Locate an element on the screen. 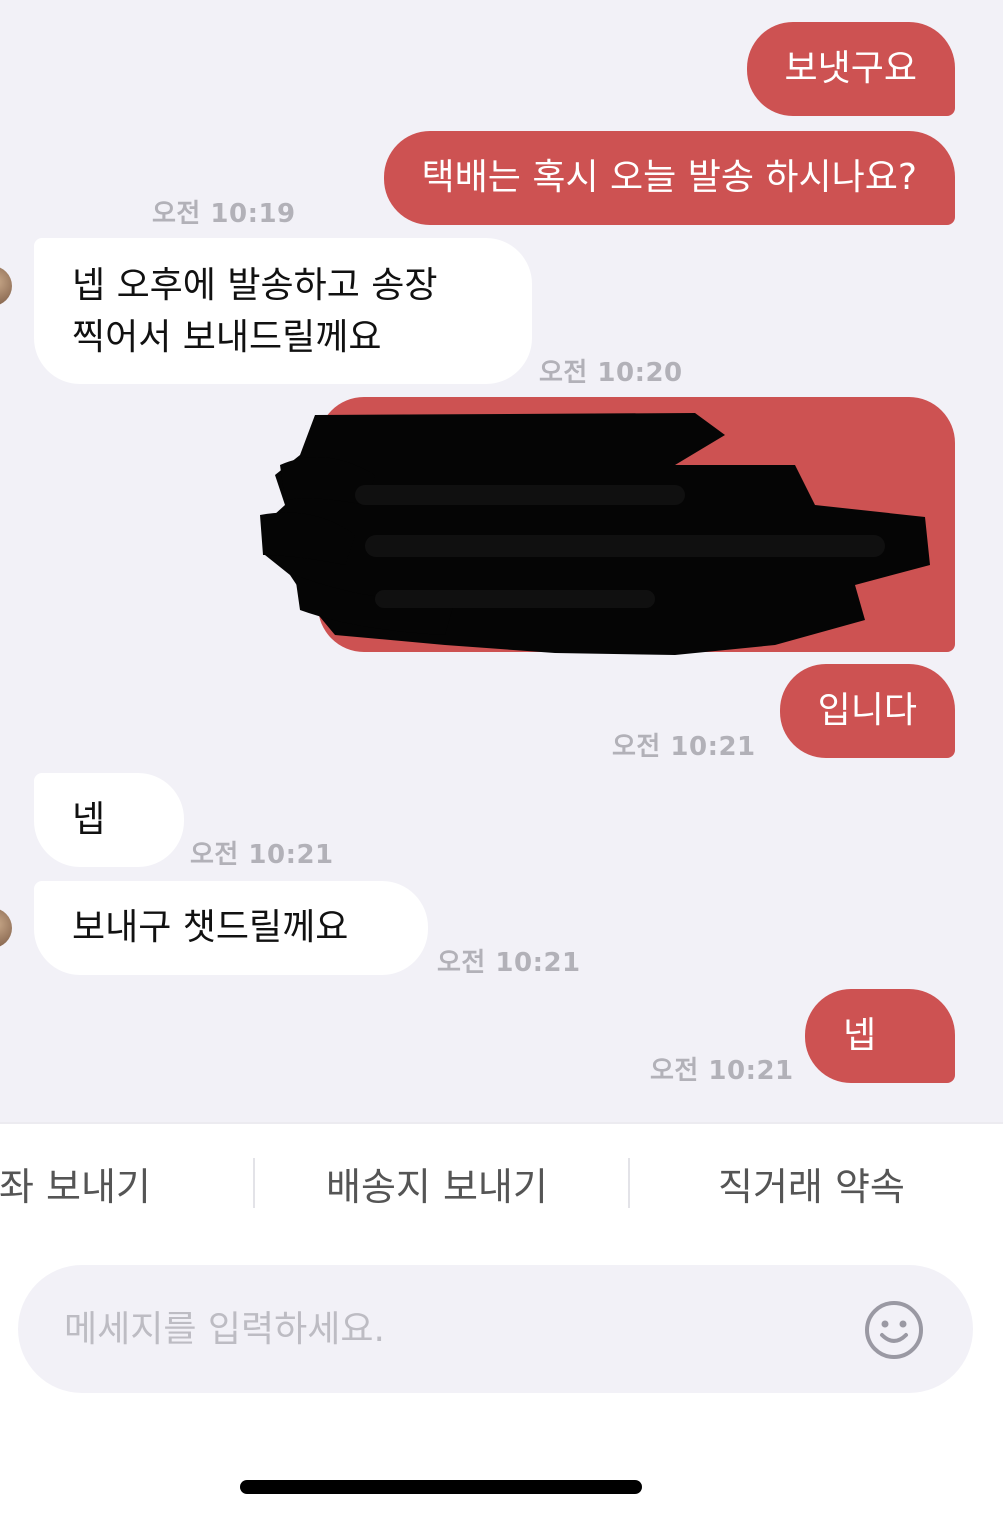 The width and height of the screenshot is (1003, 1518). message-text: 보내구 챗드릴께요 is located at coordinates (210, 927).